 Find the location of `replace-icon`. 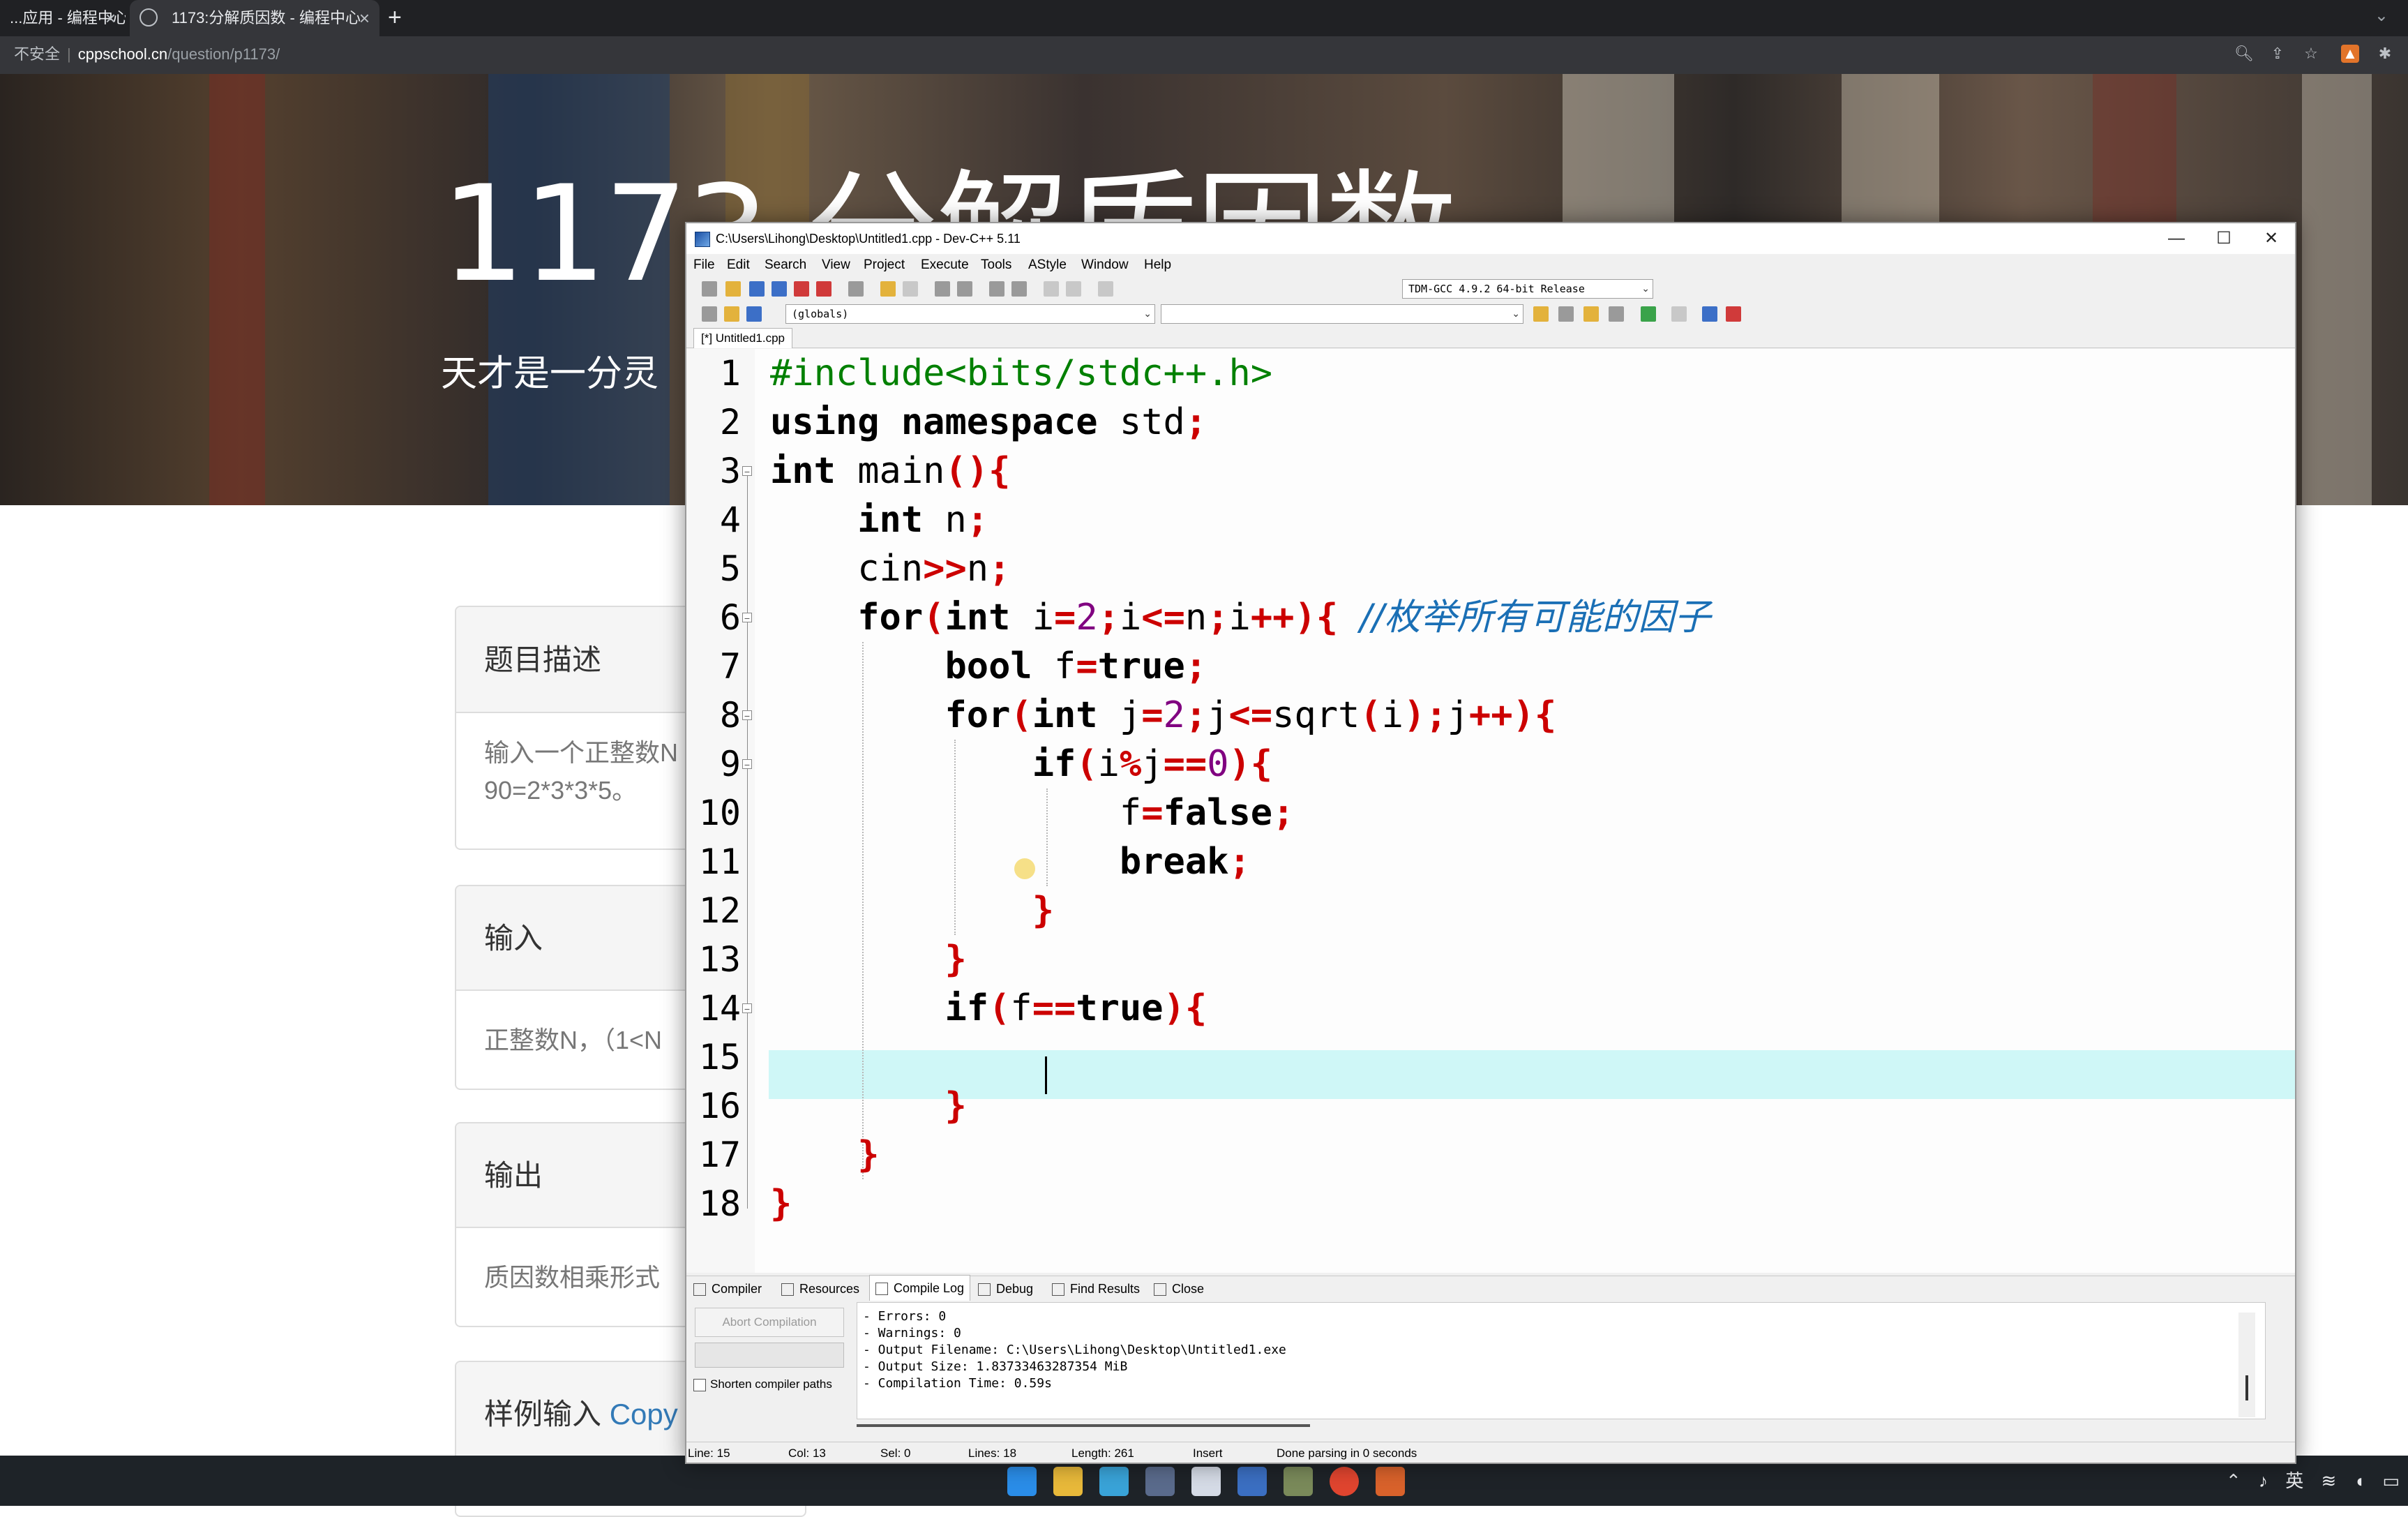

replace-icon is located at coordinates (965, 289).